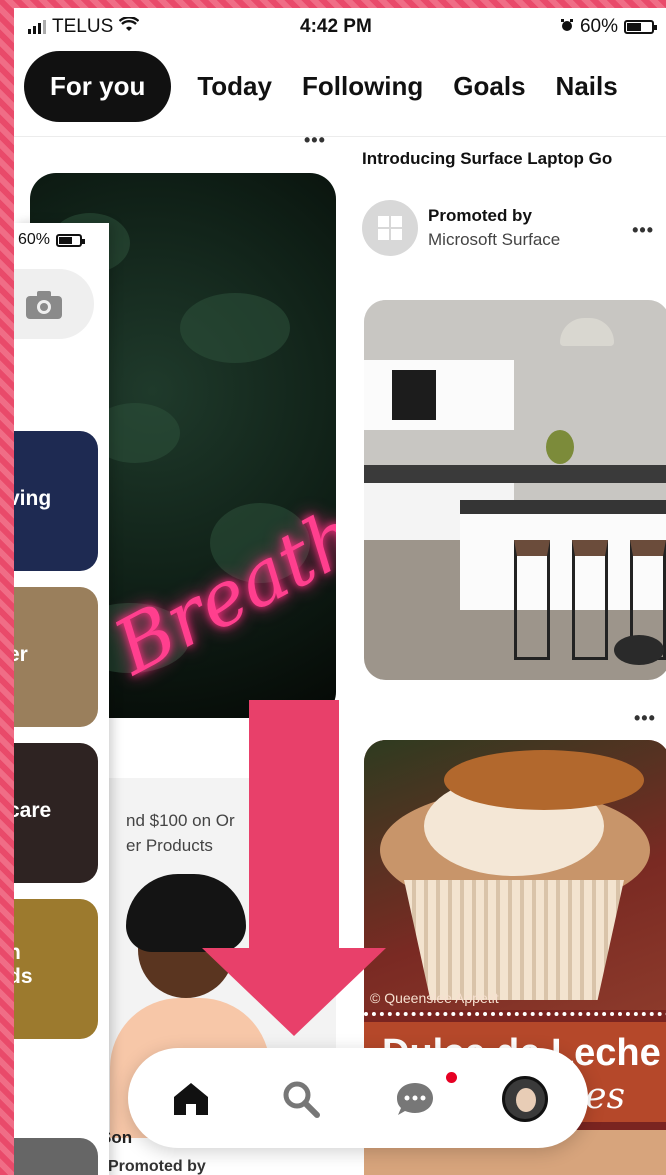 This screenshot has width=666, height=1175. I want to click on overlay-search-bar, so click(54, 304).